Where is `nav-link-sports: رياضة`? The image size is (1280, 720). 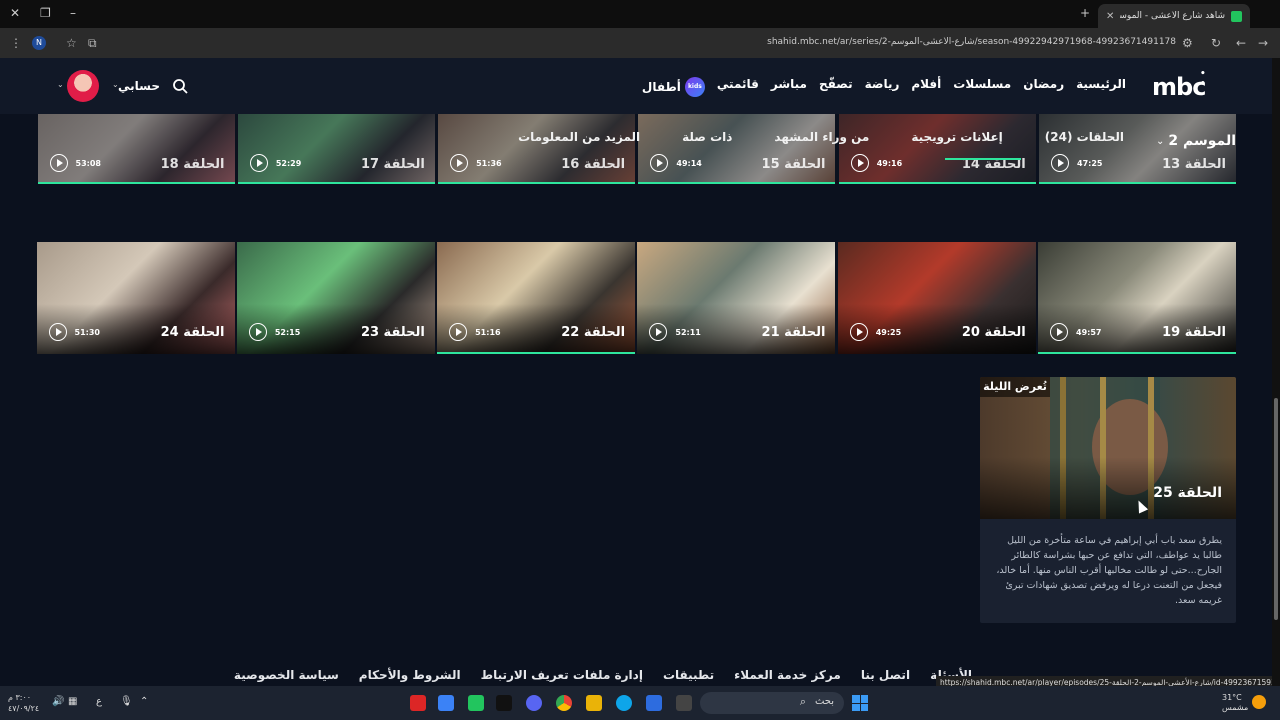 nav-link-sports: رياضة is located at coordinates (882, 87).